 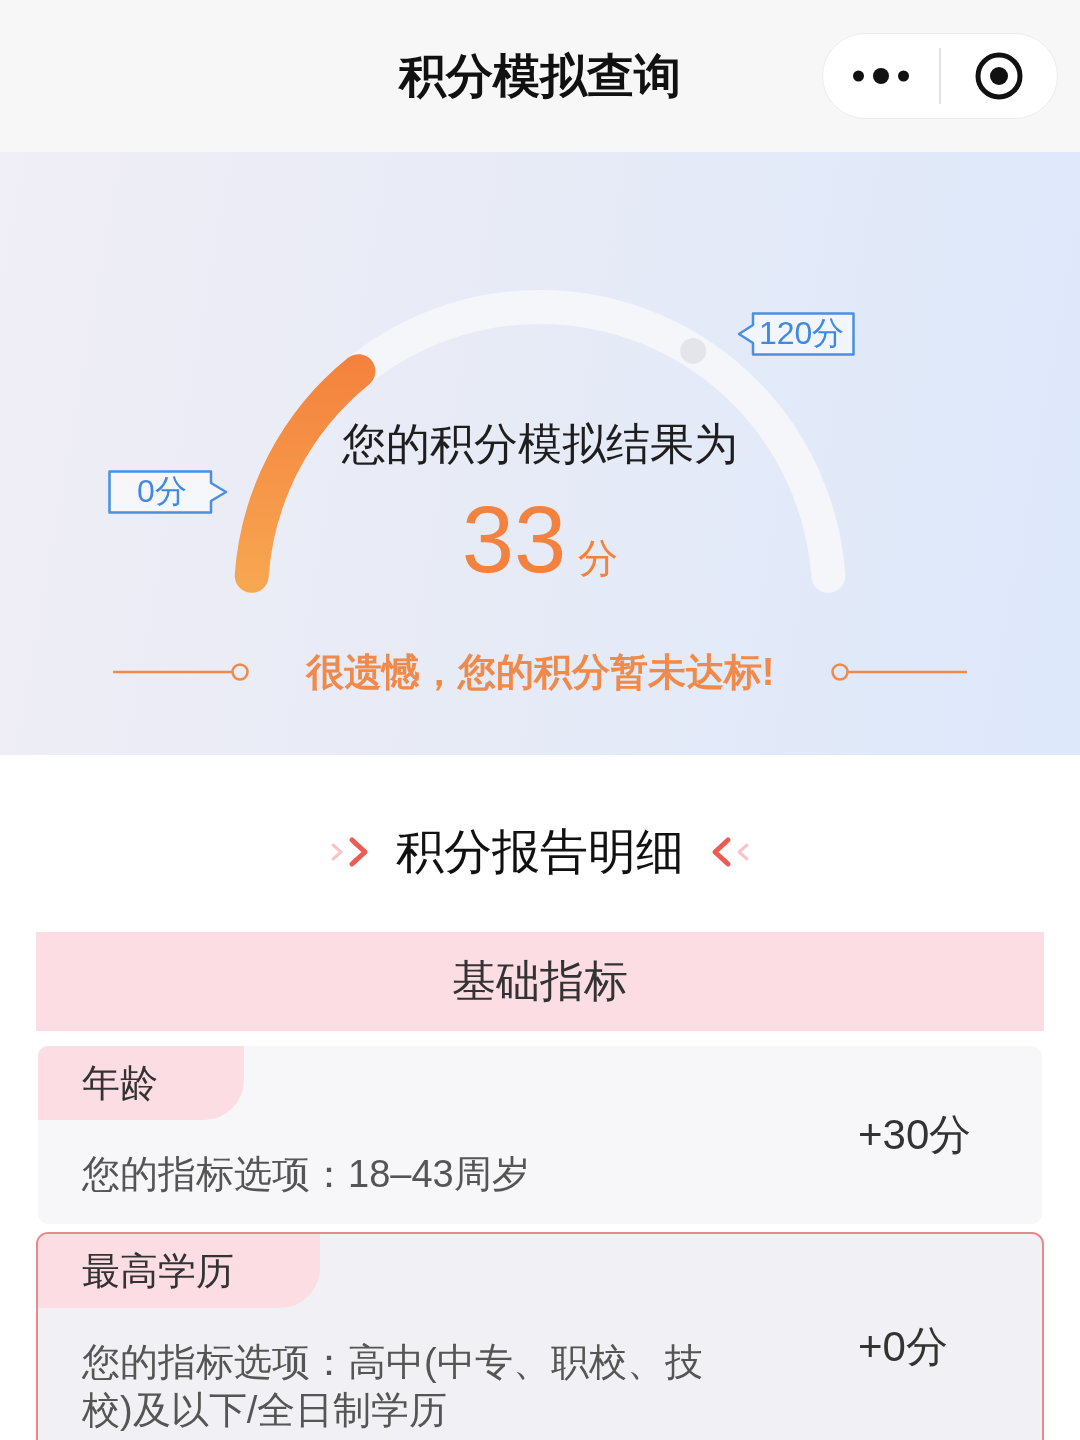 I want to click on report-title: 积分报告明细, so click(x=540, y=851).